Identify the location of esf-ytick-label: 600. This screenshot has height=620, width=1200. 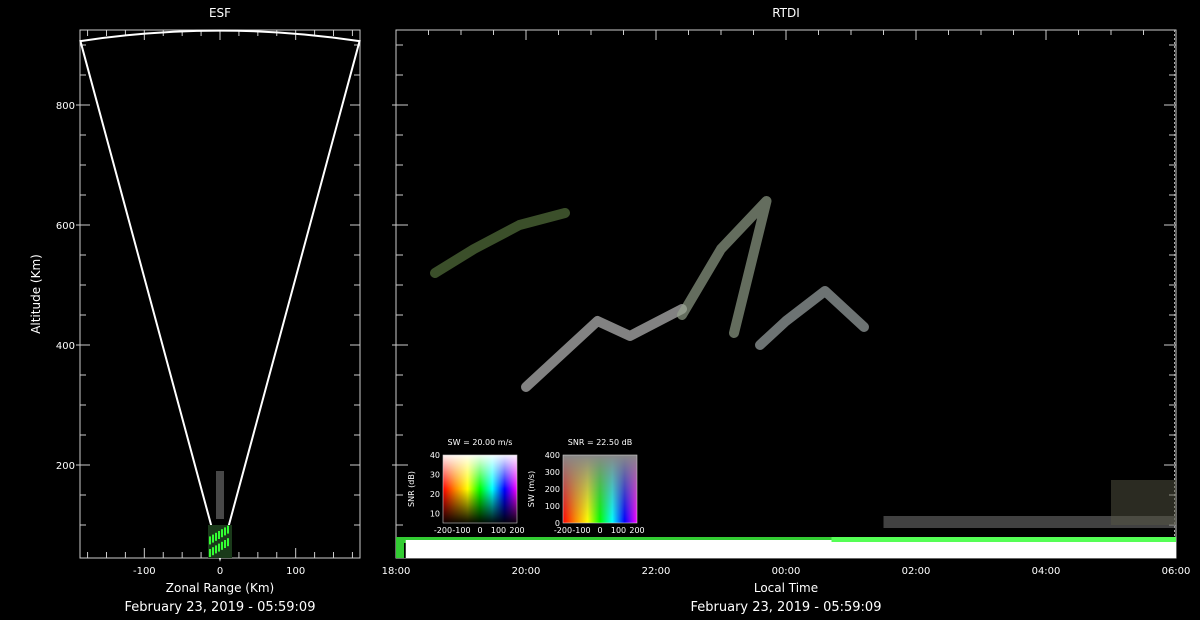
(65, 226).